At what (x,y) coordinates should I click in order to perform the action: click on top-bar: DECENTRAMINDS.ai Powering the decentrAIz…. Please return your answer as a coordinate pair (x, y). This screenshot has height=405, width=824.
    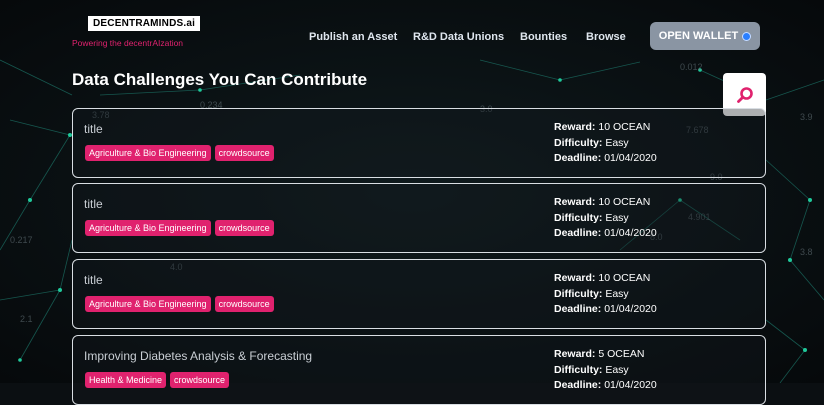
    Looking at the image, I should click on (412, 30).